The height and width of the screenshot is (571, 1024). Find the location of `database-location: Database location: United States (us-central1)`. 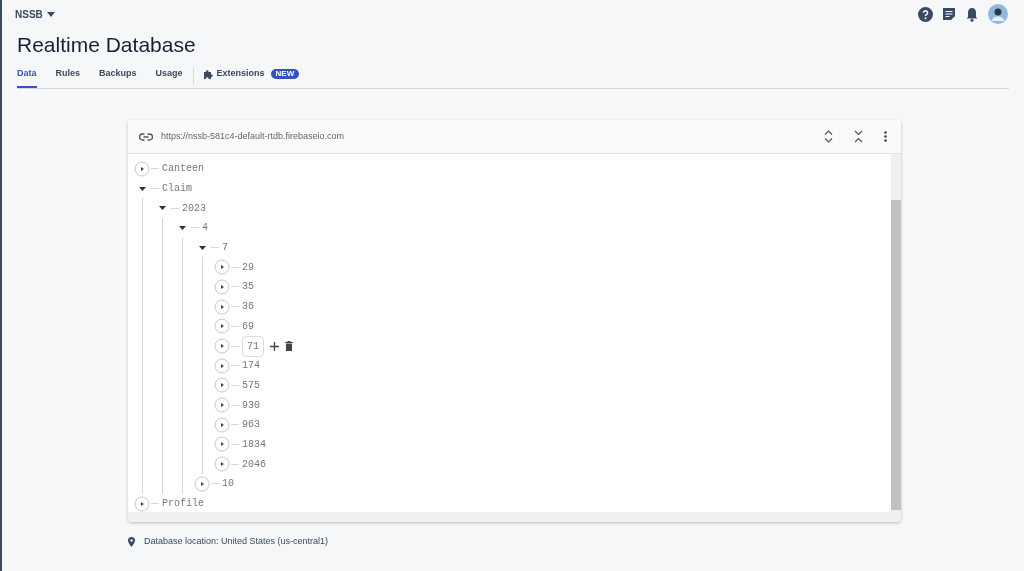

database-location: Database location: United States (us-central1) is located at coordinates (236, 541).